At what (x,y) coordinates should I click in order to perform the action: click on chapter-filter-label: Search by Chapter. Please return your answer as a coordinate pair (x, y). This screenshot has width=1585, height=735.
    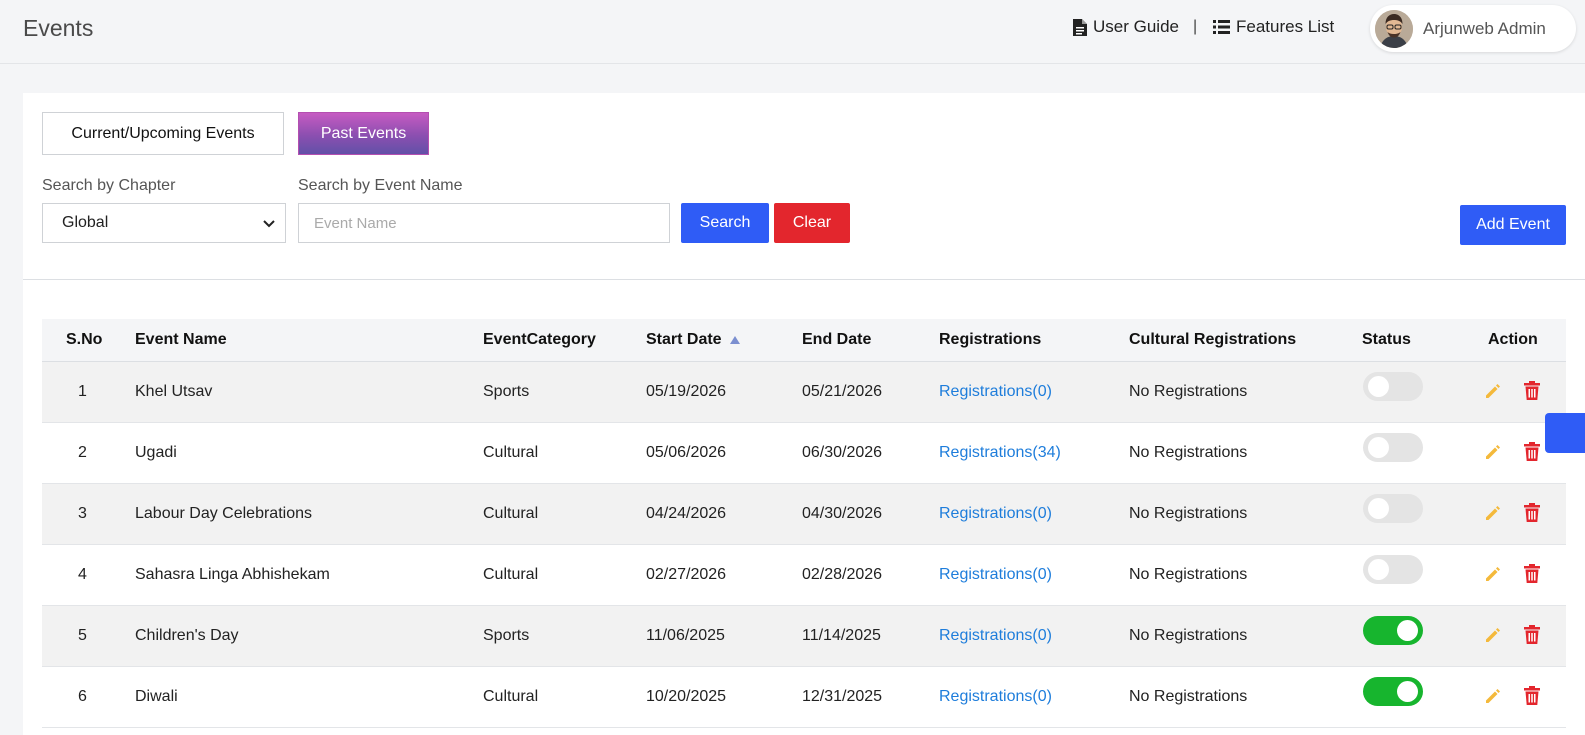
    Looking at the image, I should click on (109, 185).